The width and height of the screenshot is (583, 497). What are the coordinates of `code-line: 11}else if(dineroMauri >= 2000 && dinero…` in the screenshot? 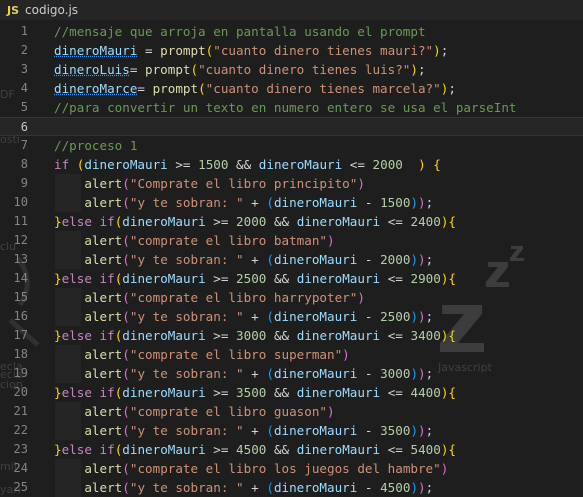 It's located at (291, 221).